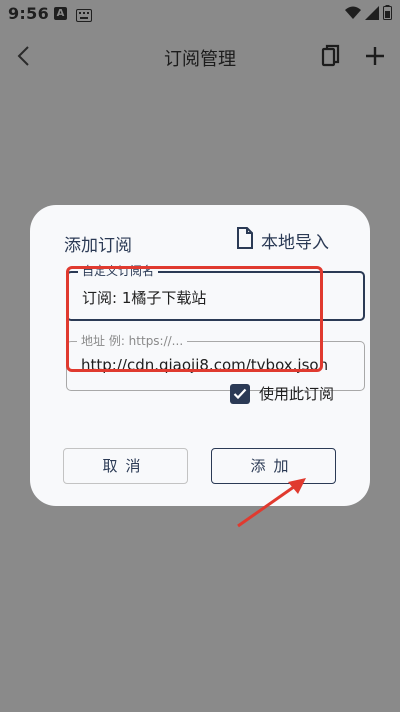  Describe the element at coordinates (98, 246) in the screenshot. I see `dialog-title: 添加订阅` at that location.